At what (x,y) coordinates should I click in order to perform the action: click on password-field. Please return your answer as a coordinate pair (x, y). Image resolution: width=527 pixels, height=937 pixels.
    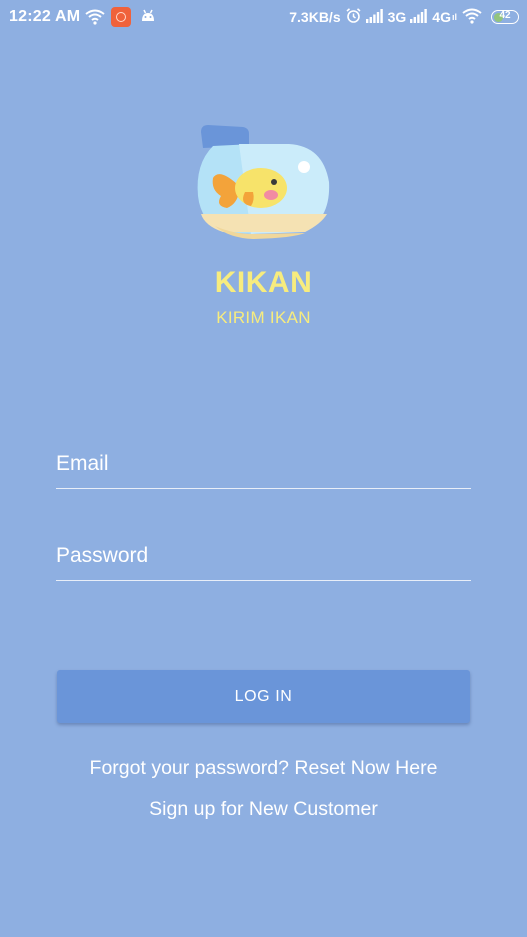
    Looking at the image, I should click on (263, 558).